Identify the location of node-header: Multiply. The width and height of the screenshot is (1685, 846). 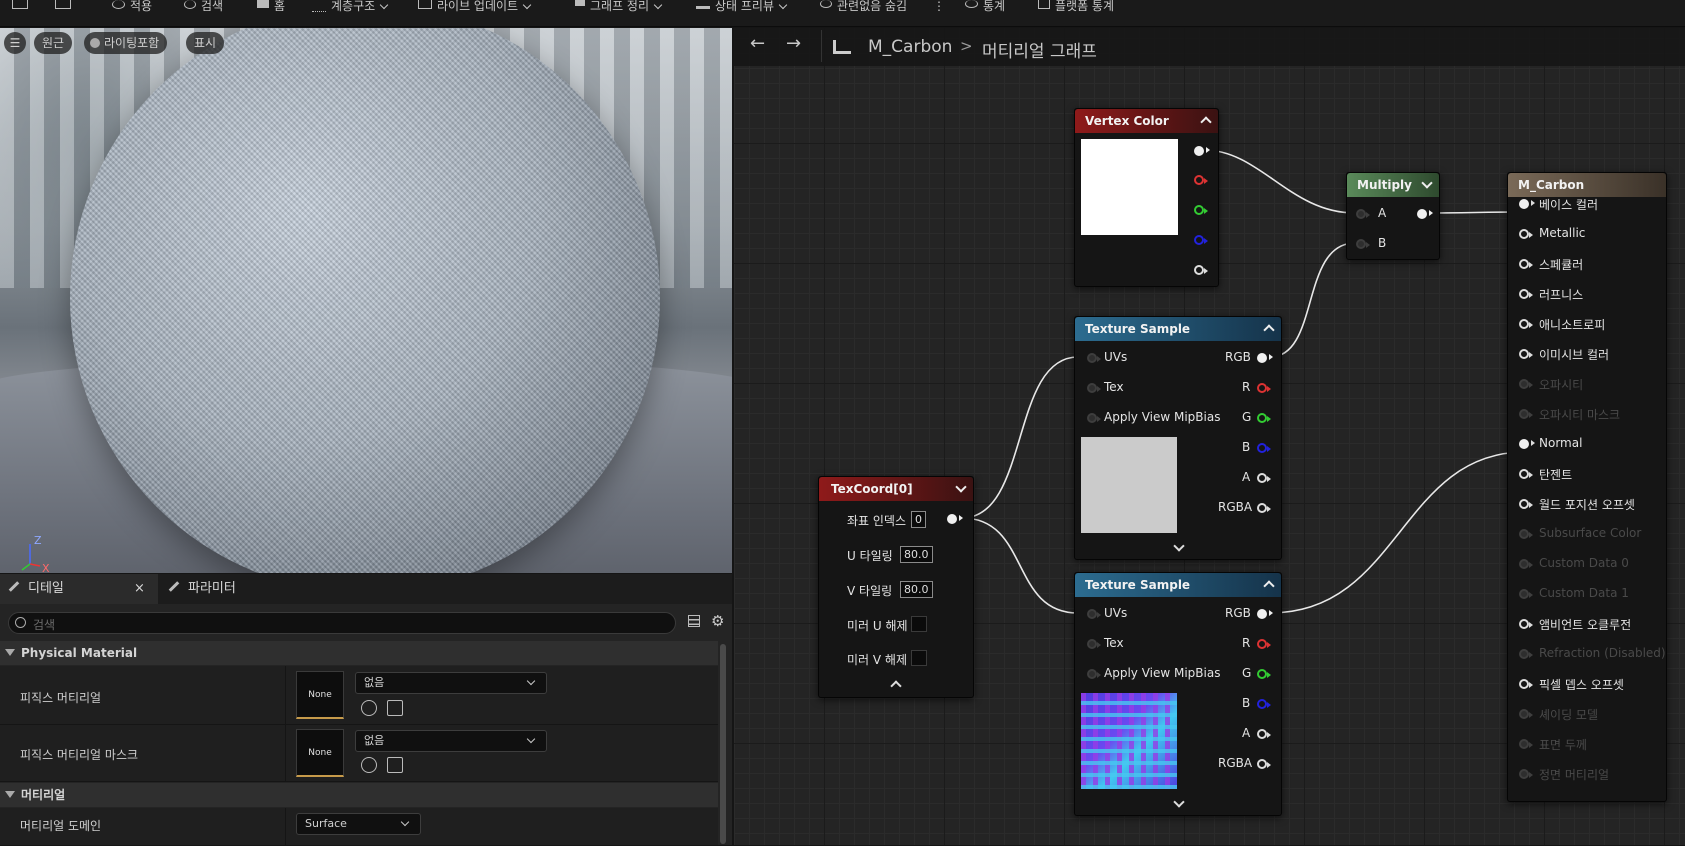
(1393, 185).